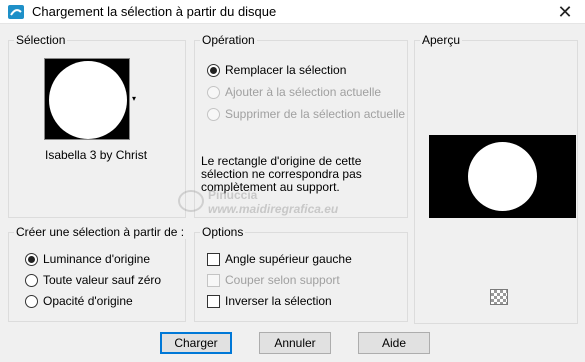 The height and width of the screenshot is (362, 585). Describe the element at coordinates (441, 40) in the screenshot. I see `preview-group-label: Aperçu` at that location.